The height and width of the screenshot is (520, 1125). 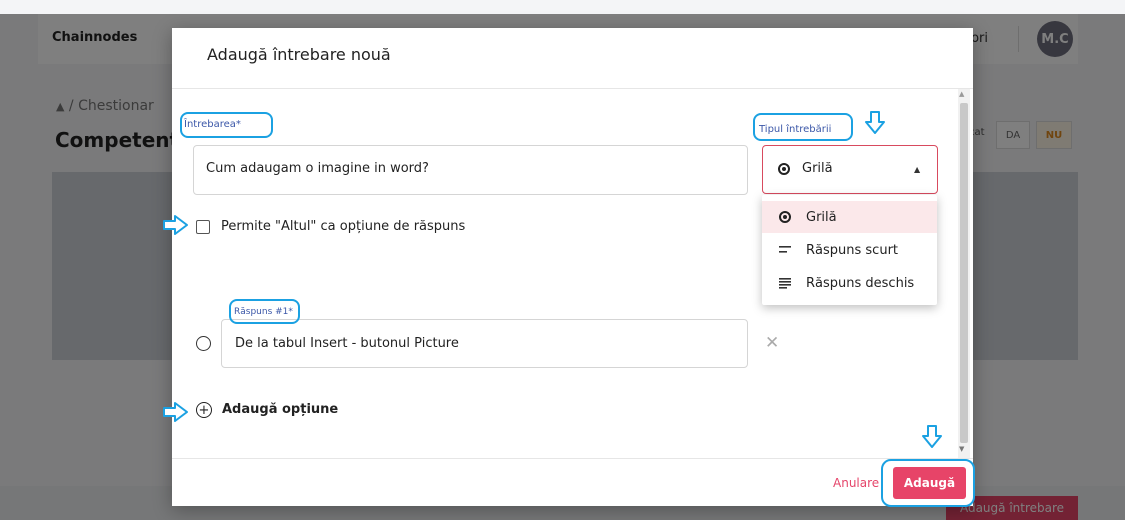 I want to click on question-text: Cum adaugam o imagine in word?, so click(x=317, y=168).